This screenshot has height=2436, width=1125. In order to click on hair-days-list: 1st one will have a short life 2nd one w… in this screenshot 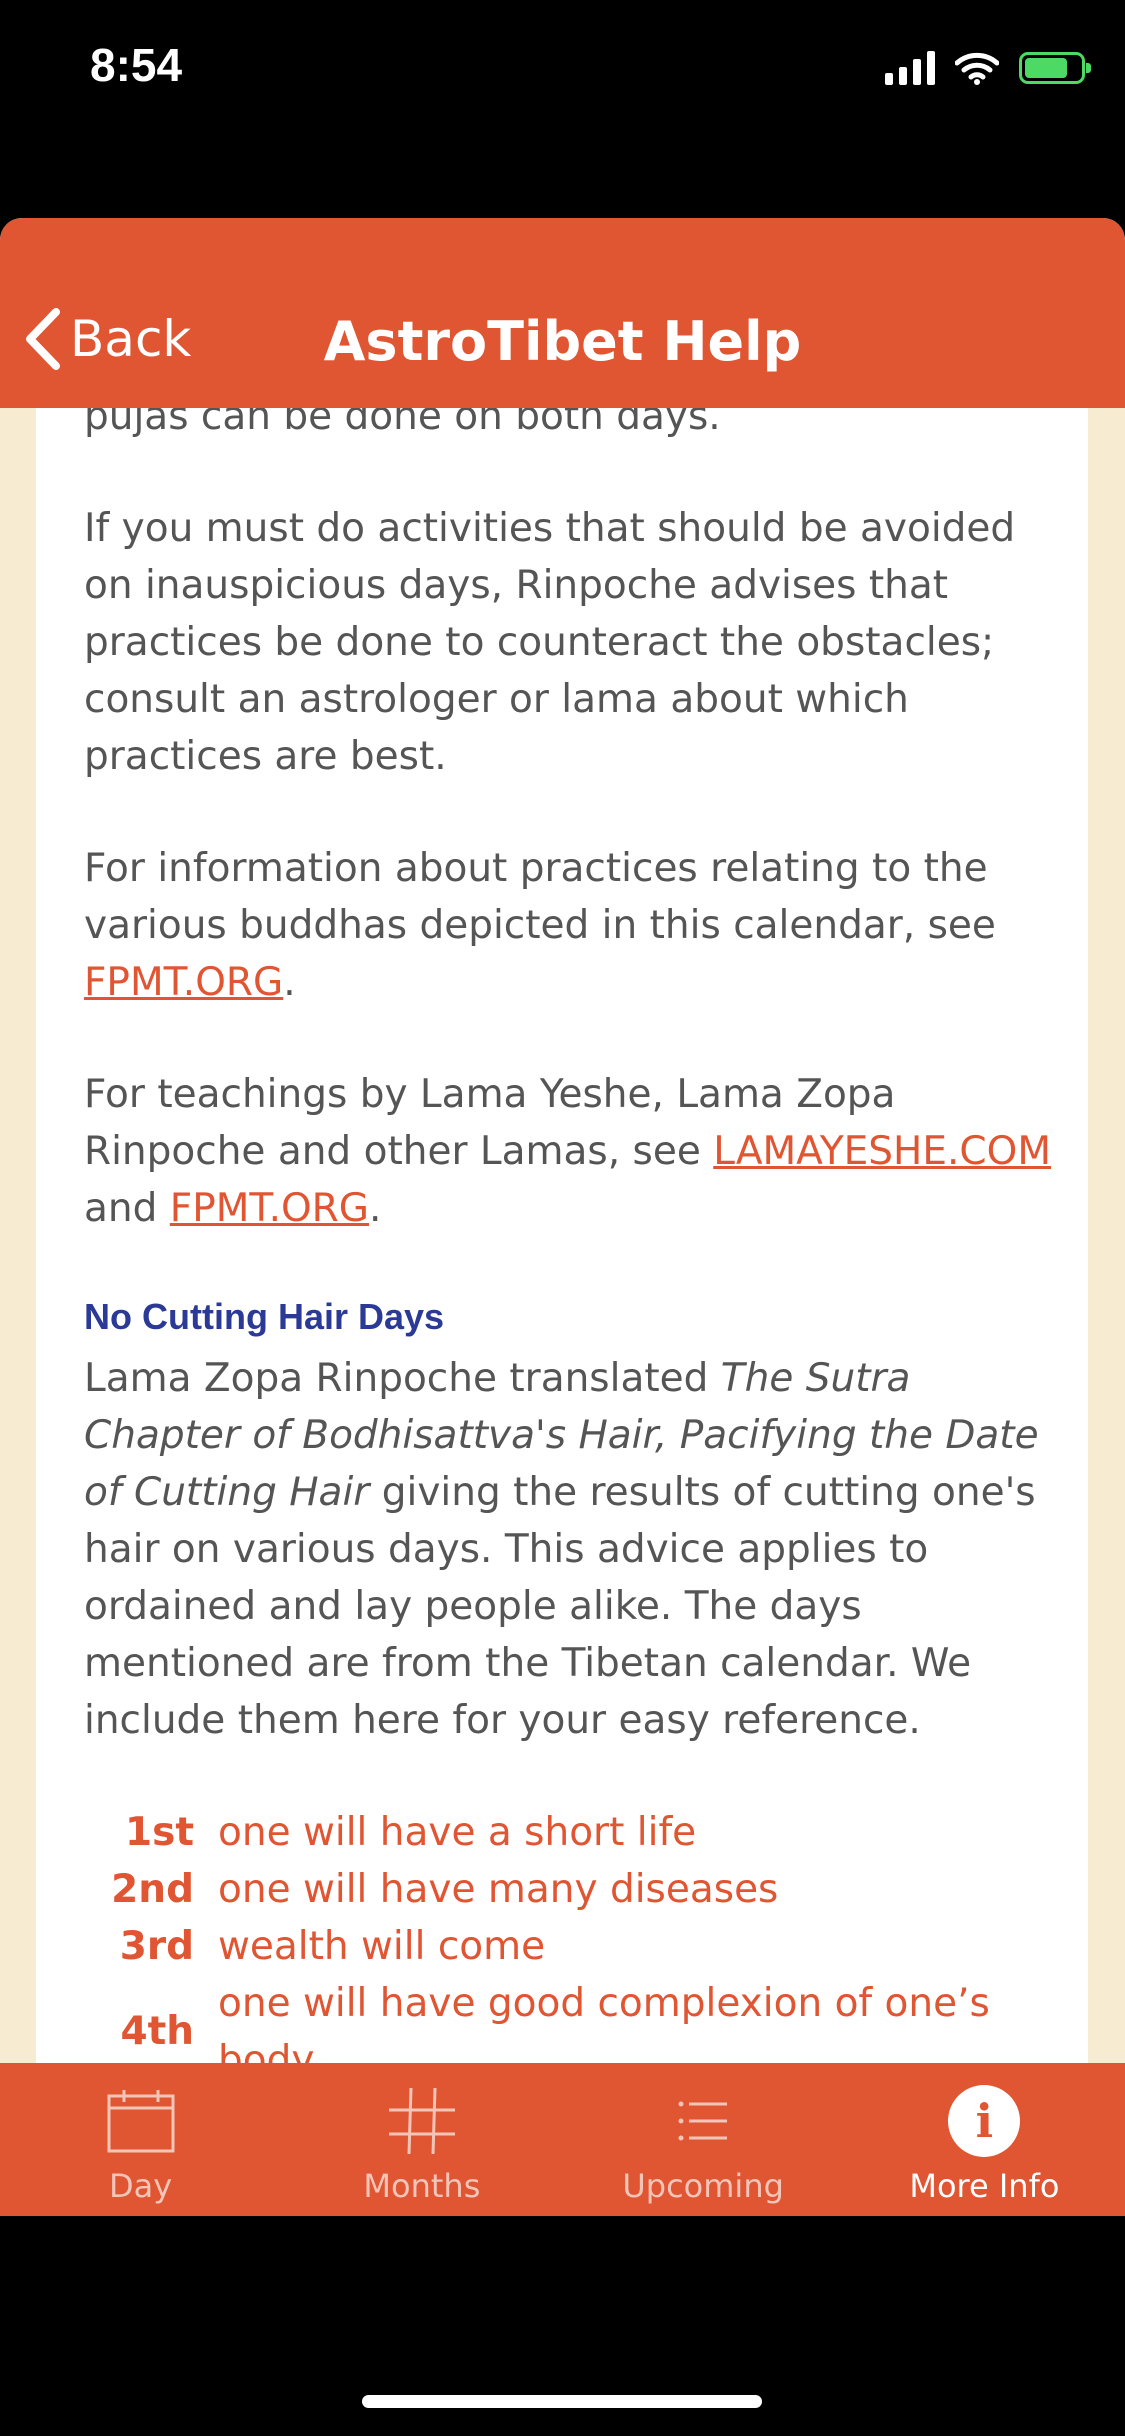, I will do `click(574, 1946)`.